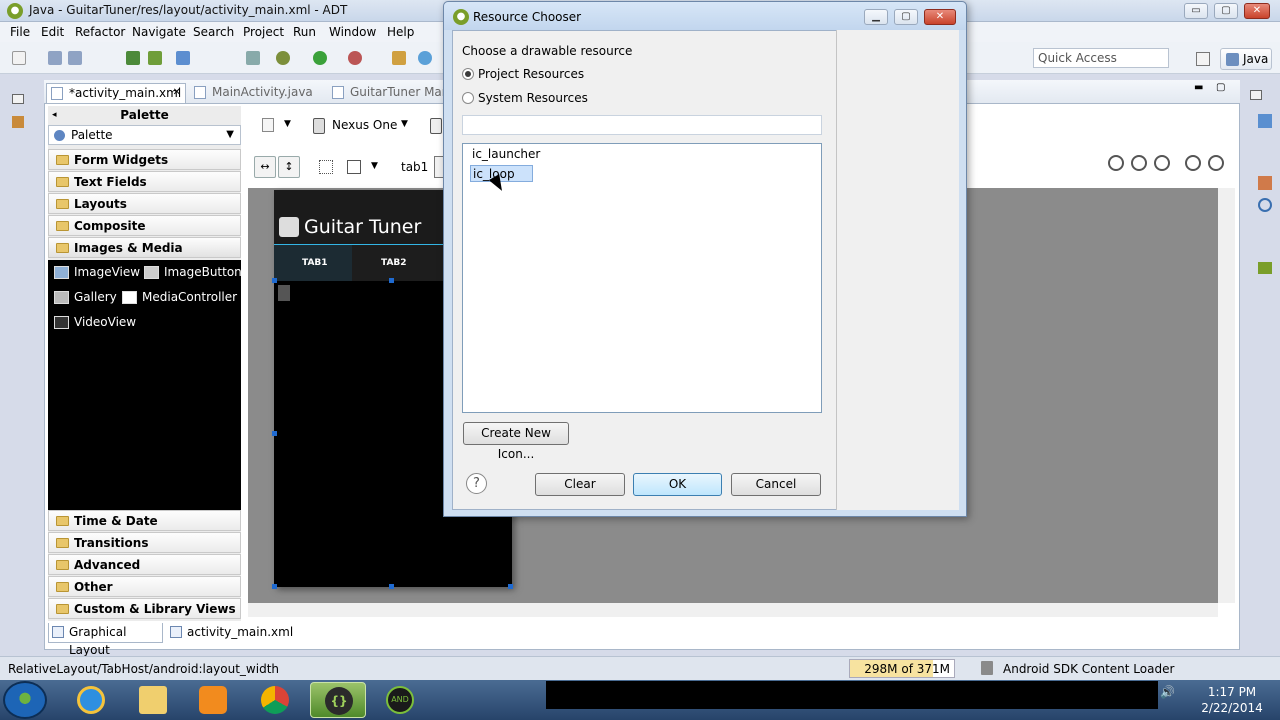 This screenshot has width=1280, height=720. I want to click on canvas-vertical-scrollbar, so click(1226, 395).